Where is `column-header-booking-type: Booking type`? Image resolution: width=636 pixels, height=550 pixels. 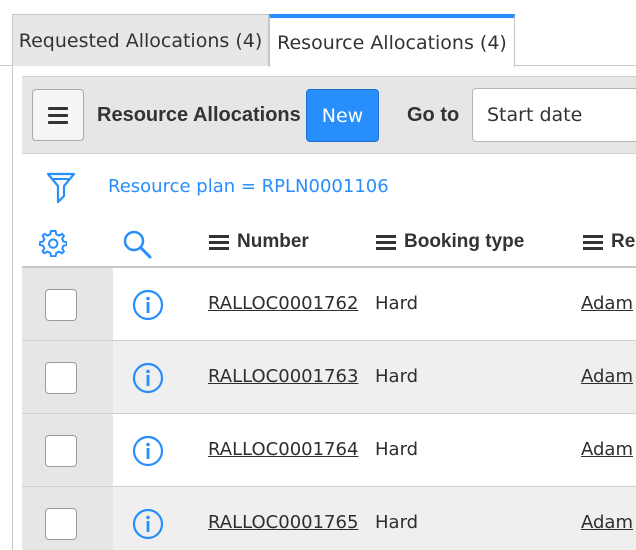 column-header-booking-type: Booking type is located at coordinates (450, 242).